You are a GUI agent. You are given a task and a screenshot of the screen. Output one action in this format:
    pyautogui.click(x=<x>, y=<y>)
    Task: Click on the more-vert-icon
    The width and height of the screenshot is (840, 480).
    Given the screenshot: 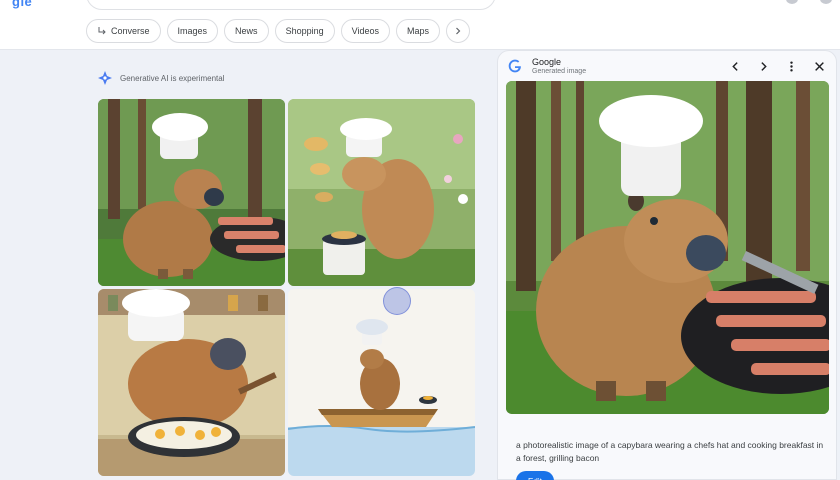 What is the action you would take?
    pyautogui.click(x=791, y=66)
    